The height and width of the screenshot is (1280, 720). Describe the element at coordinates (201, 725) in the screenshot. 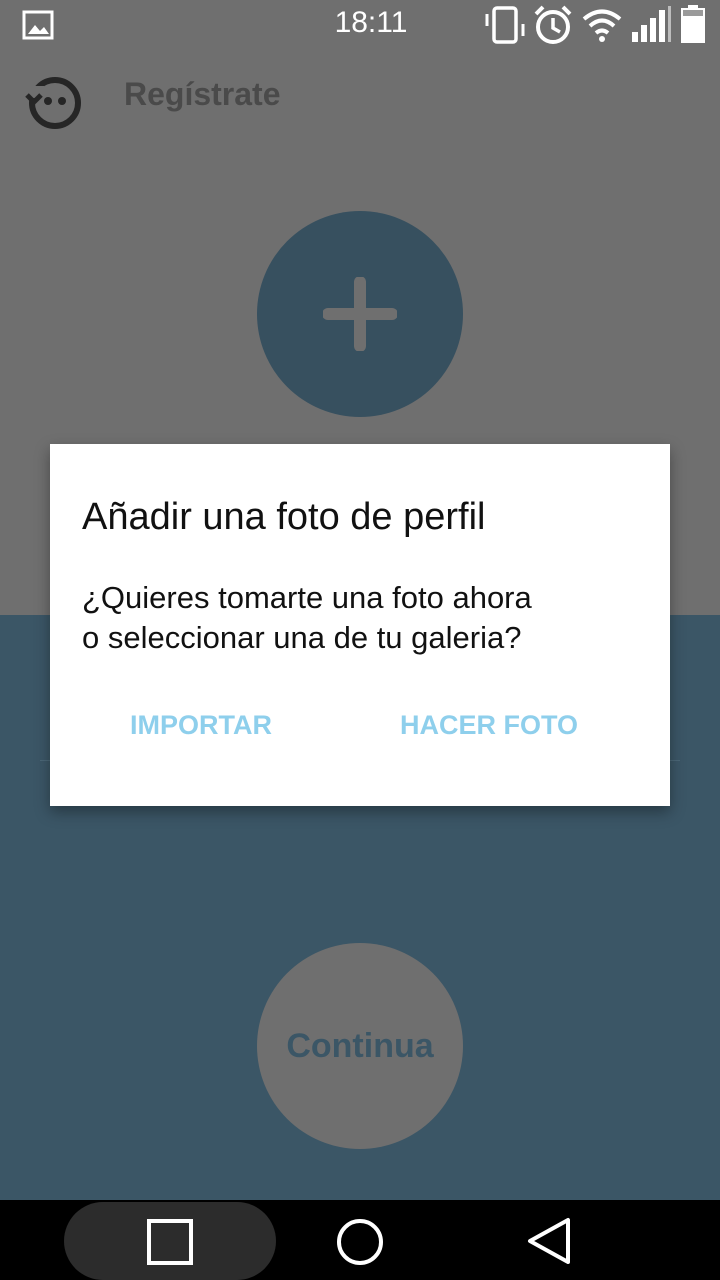

I see `import-button: IMPORTAR` at that location.